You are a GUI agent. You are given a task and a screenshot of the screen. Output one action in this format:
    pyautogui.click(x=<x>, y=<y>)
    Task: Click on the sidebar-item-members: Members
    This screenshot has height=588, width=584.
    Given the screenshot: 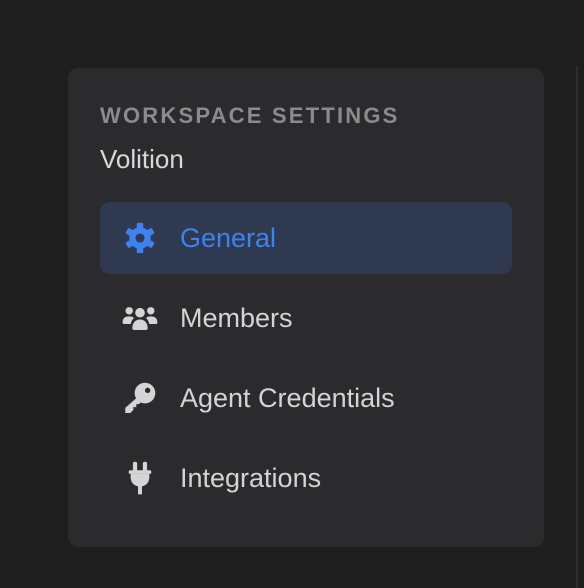 What is the action you would take?
    pyautogui.click(x=306, y=318)
    